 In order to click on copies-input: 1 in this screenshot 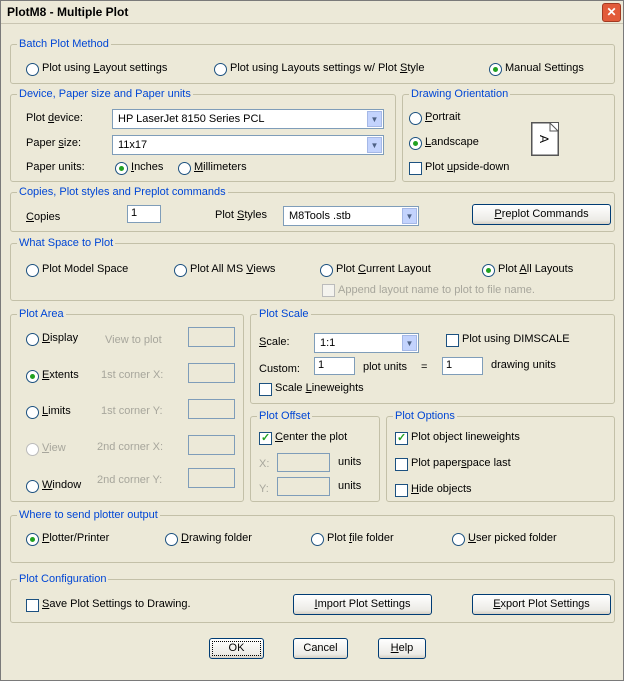, I will do `click(144, 214)`.